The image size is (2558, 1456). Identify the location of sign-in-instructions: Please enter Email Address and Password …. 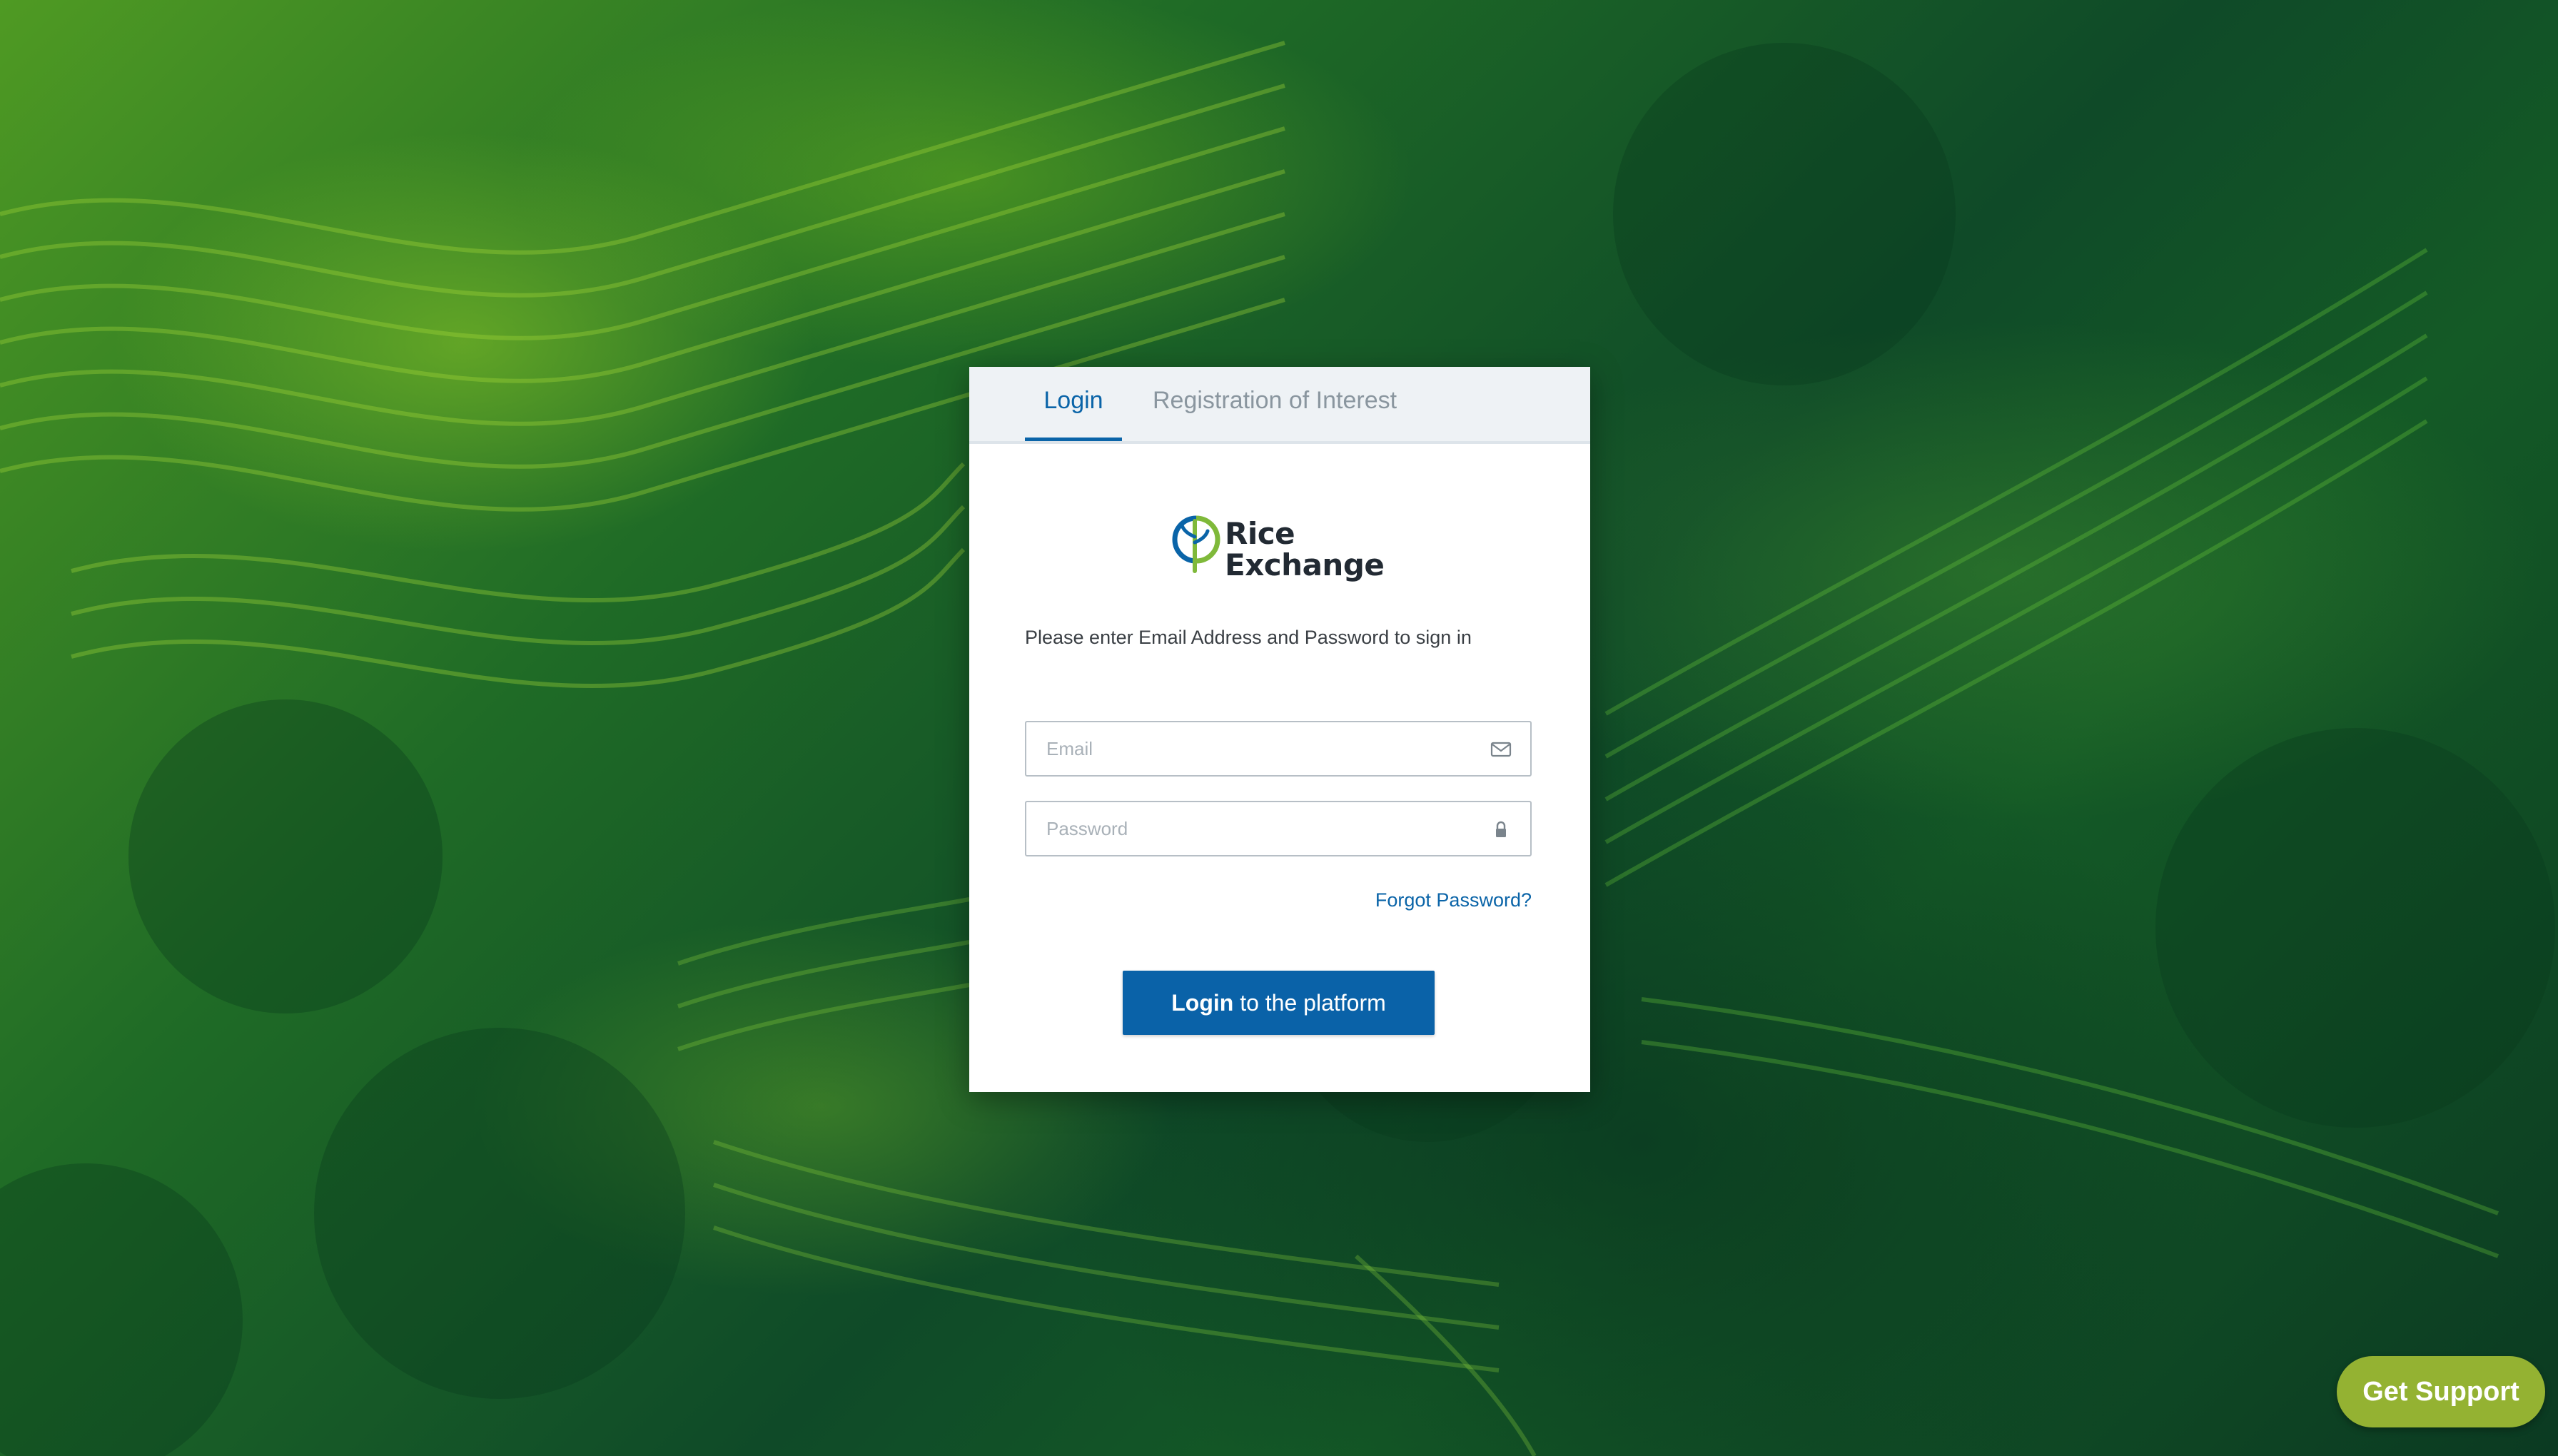
(1248, 637).